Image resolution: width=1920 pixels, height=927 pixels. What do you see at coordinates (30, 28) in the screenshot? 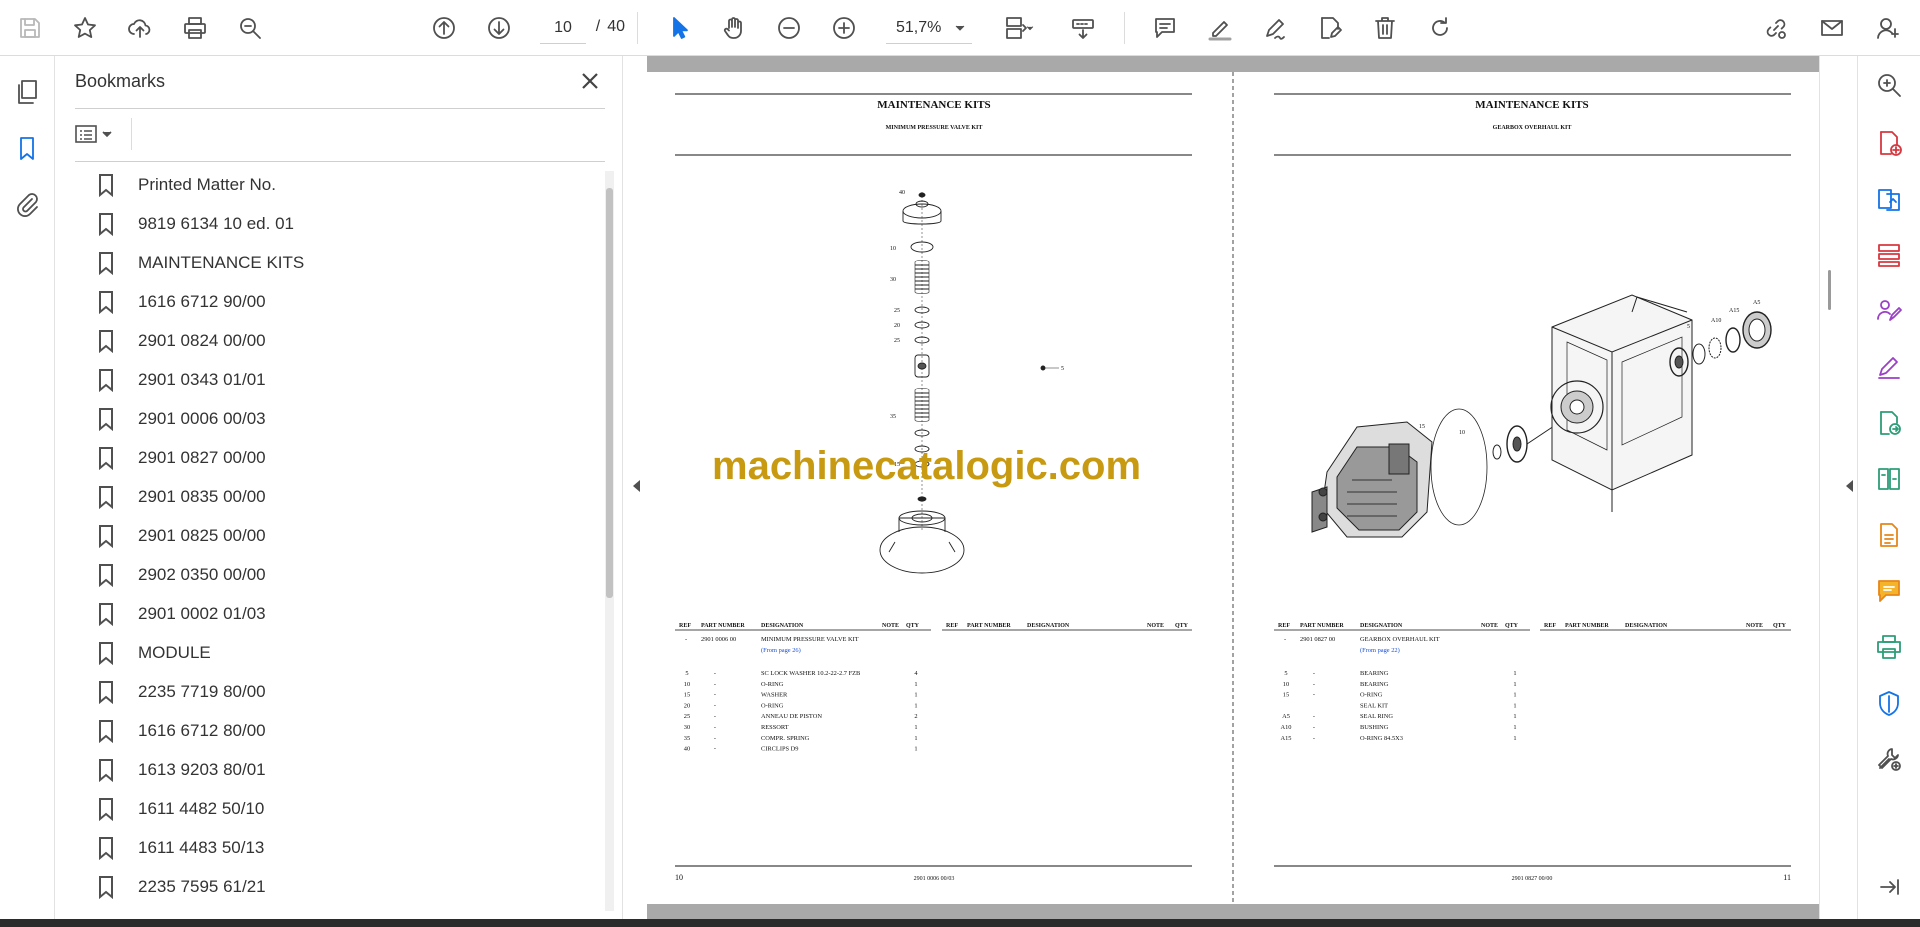
I see `save-icon` at bounding box center [30, 28].